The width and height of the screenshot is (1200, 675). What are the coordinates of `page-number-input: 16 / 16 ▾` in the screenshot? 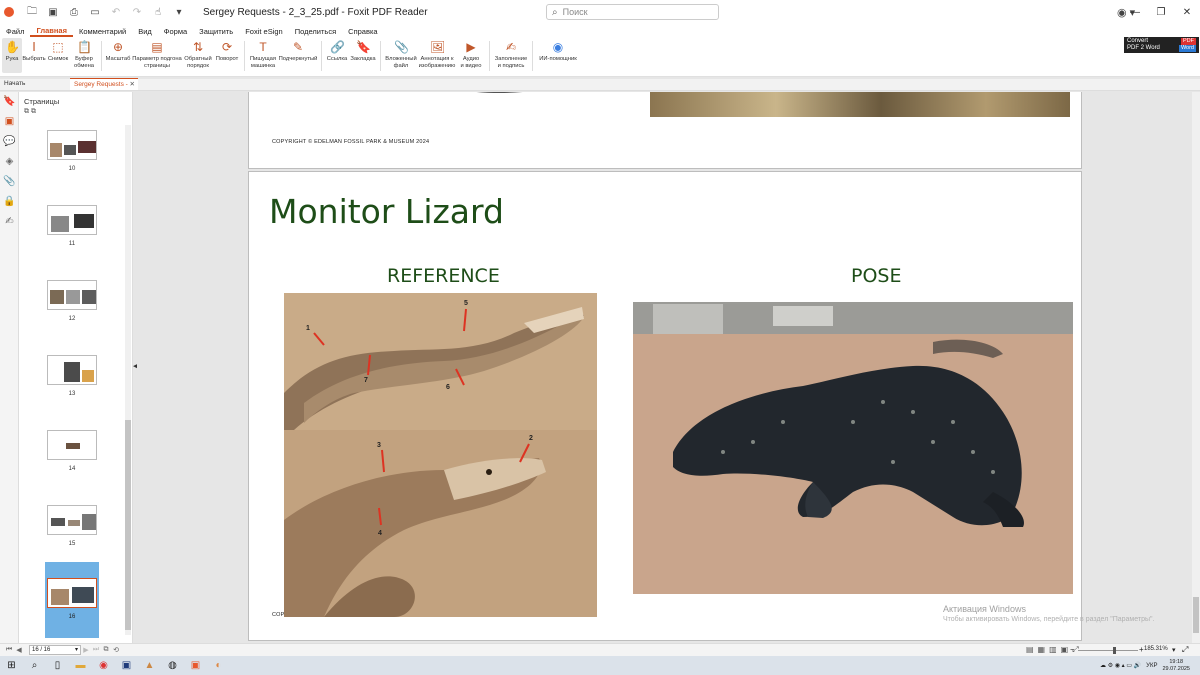 It's located at (55, 650).